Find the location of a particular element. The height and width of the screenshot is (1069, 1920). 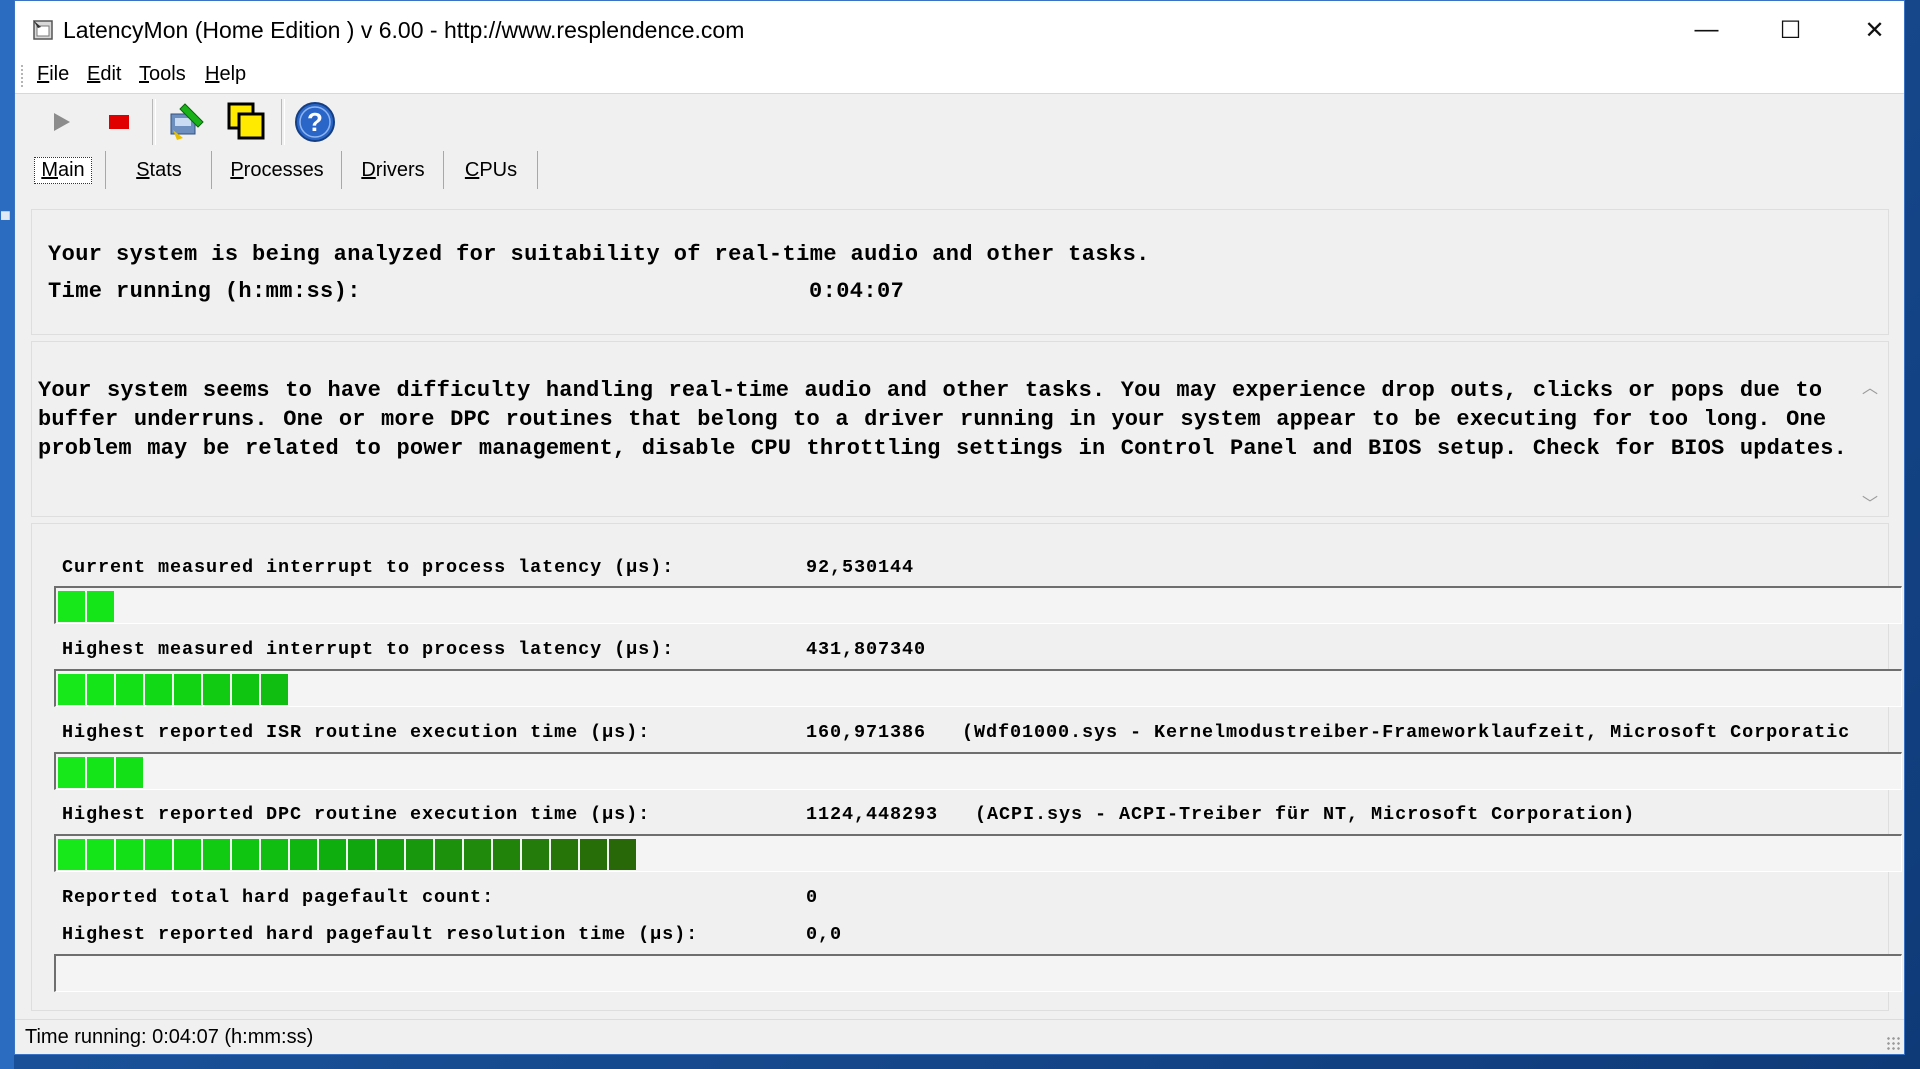

current-latency-bar is located at coordinates (978, 605).